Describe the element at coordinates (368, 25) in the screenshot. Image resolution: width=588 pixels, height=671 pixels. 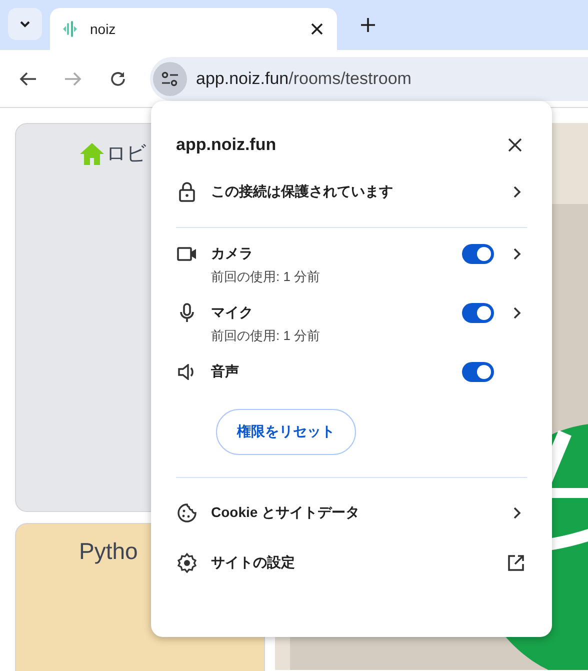
I see `new-tab-icon` at that location.